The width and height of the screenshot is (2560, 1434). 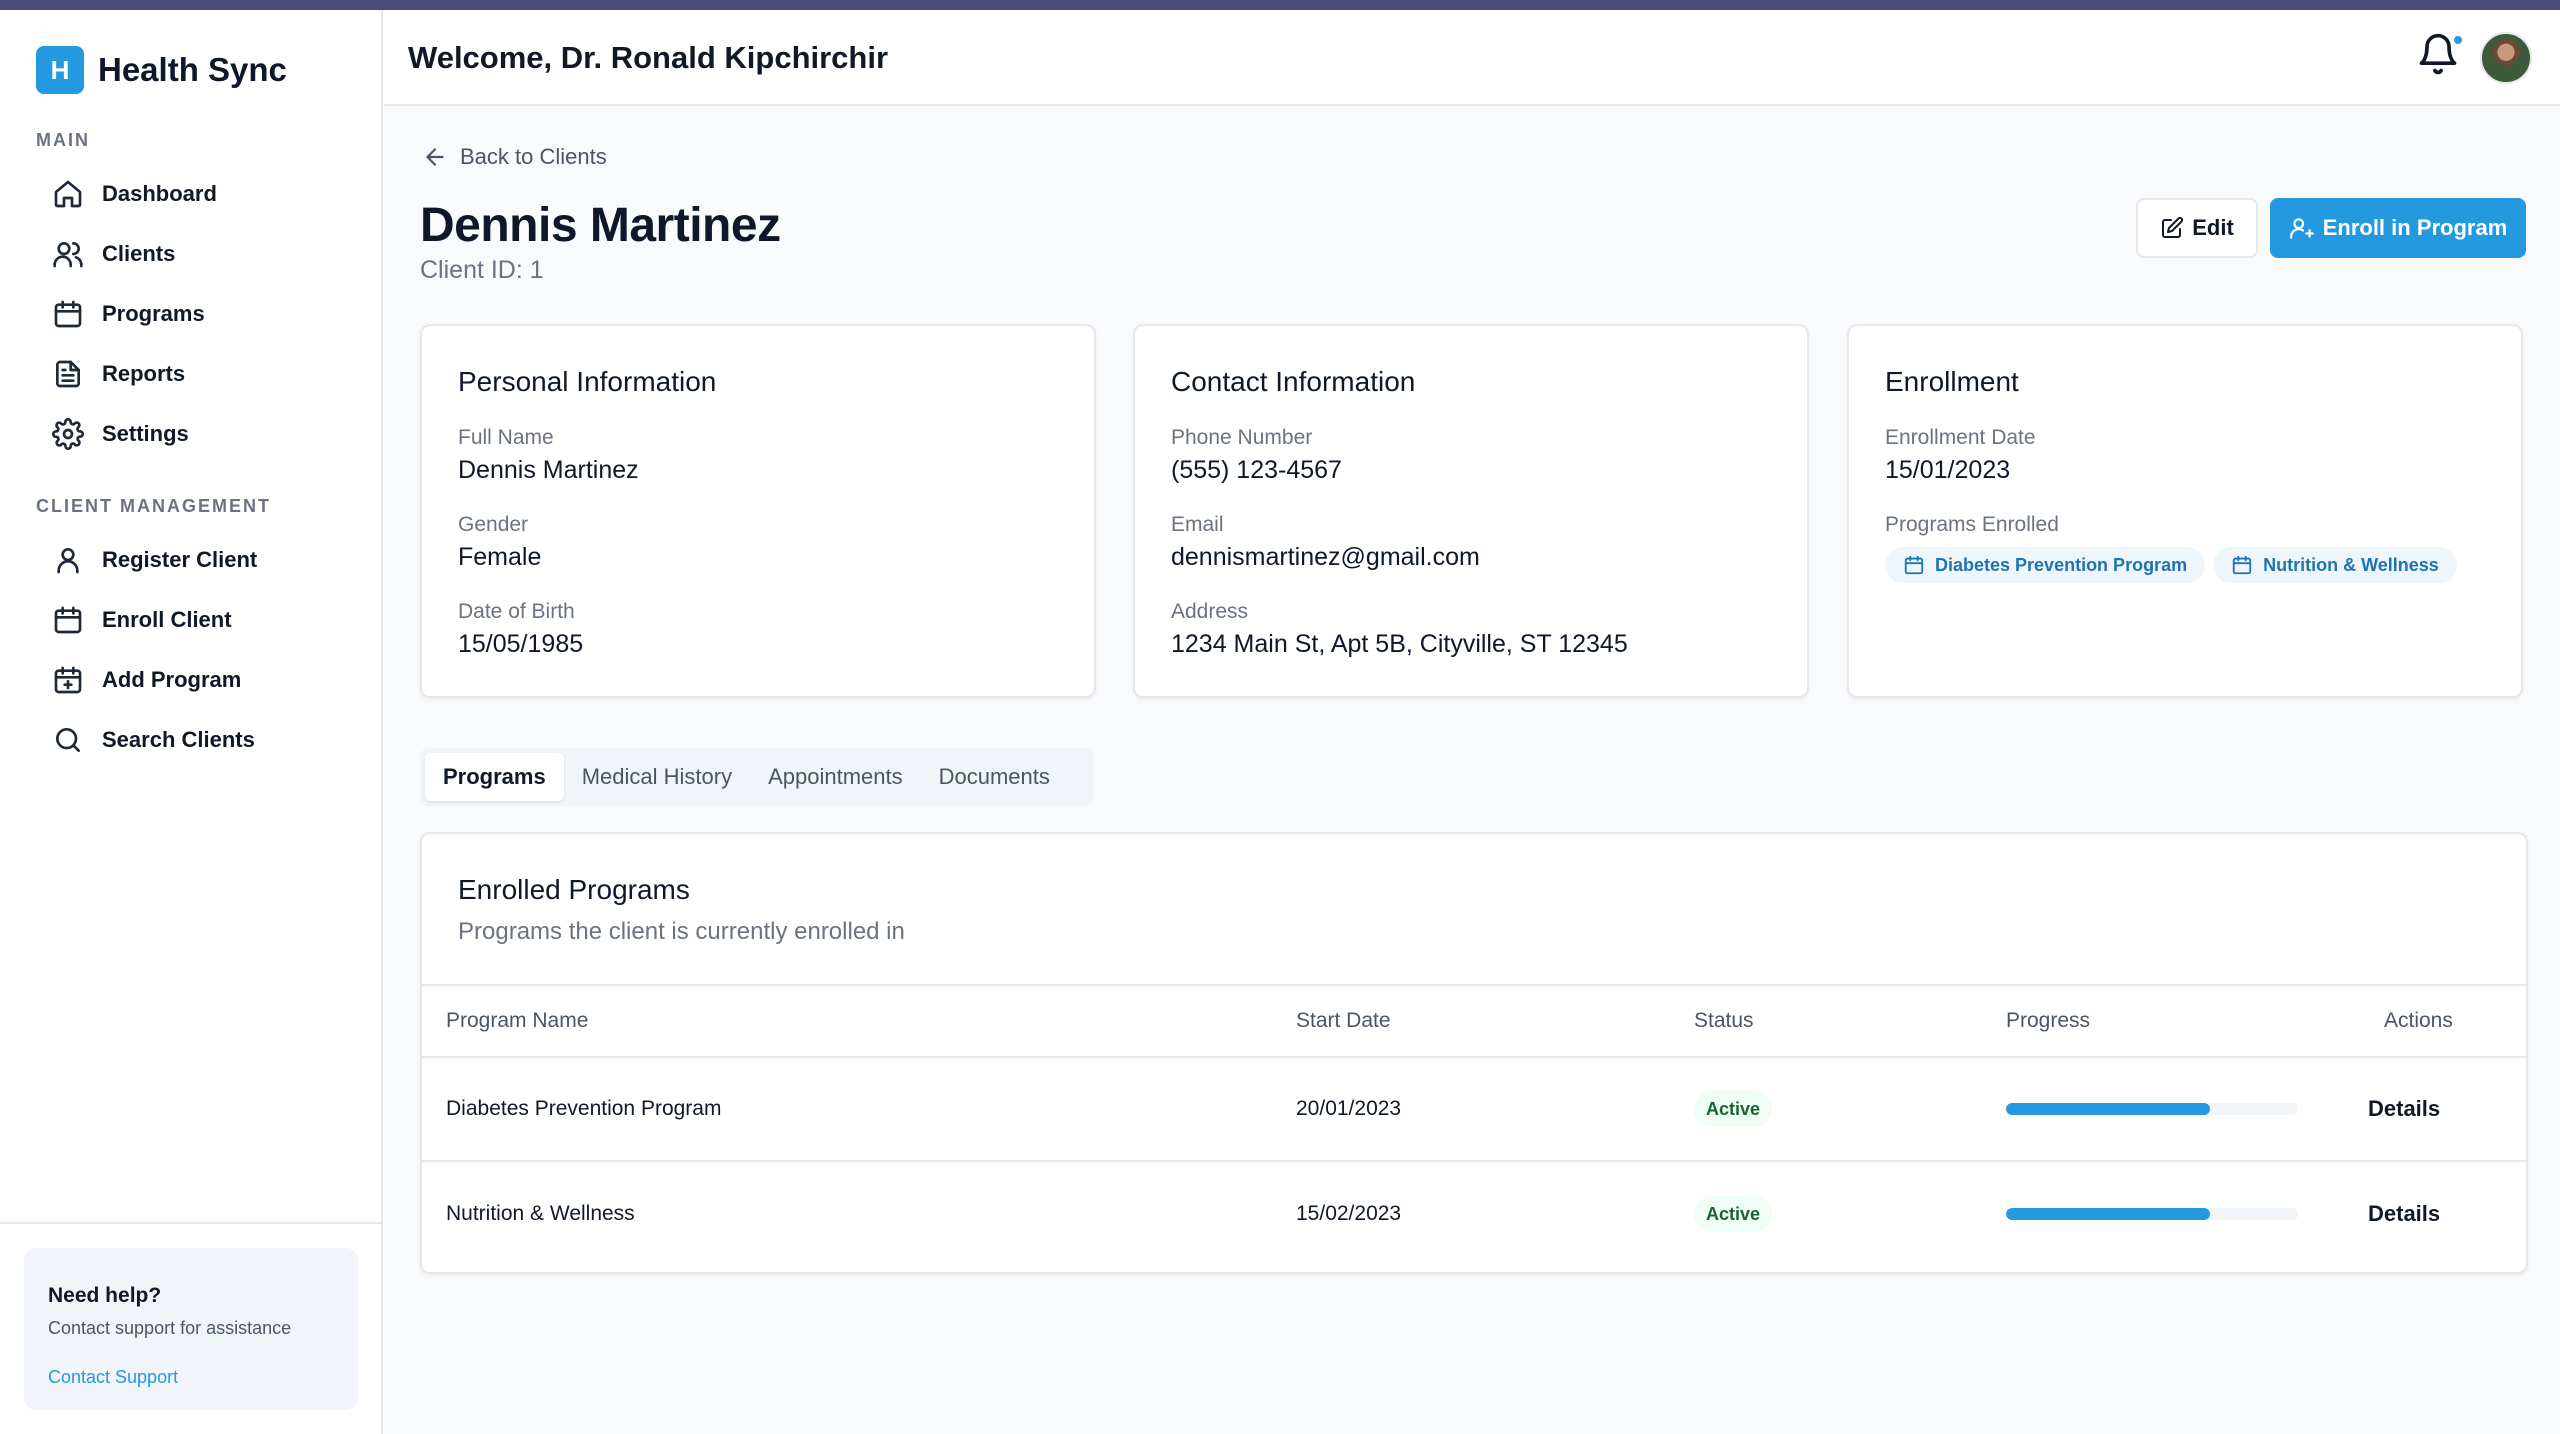 I want to click on sidebar-item-label: Reports, so click(x=144, y=373).